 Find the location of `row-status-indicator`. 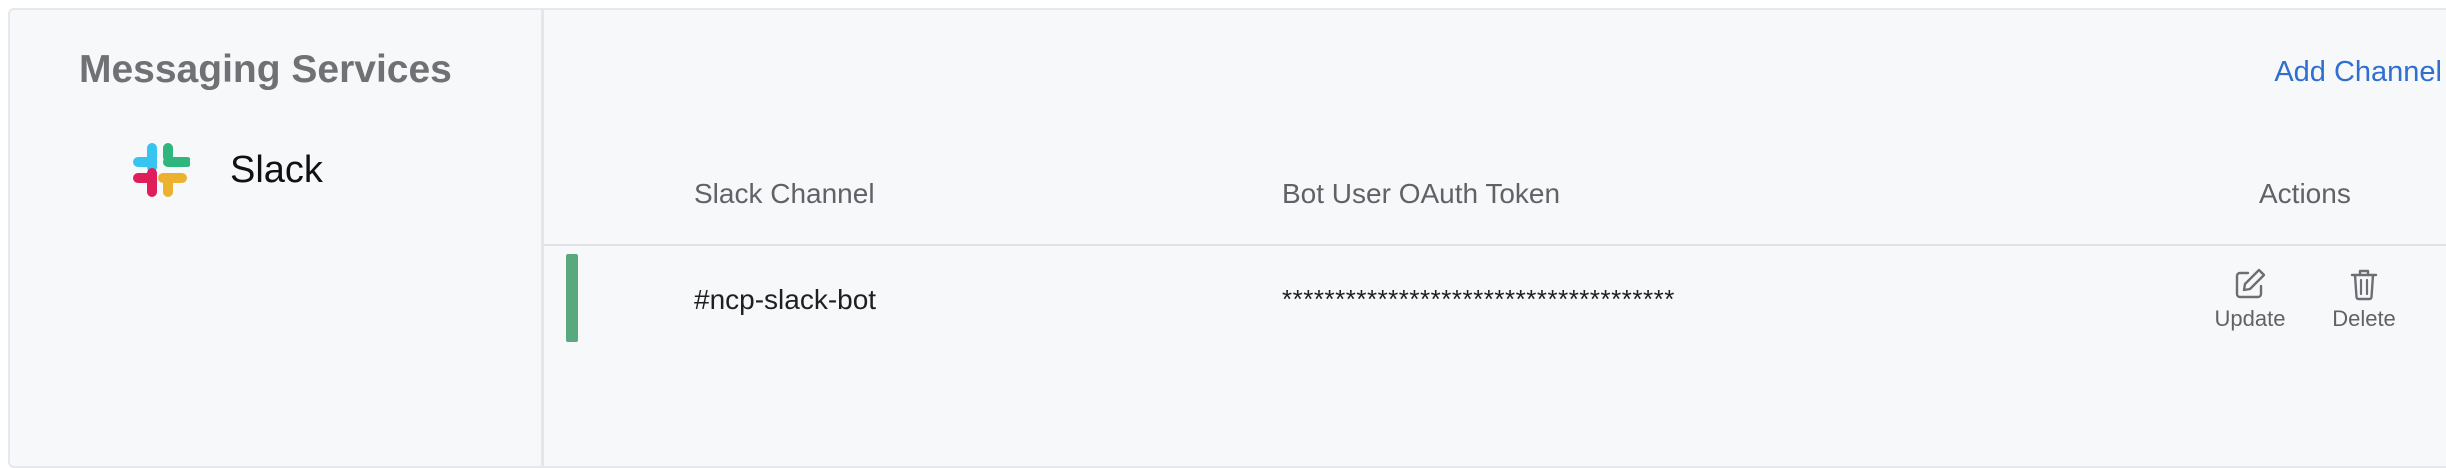

row-status-indicator is located at coordinates (572, 298).